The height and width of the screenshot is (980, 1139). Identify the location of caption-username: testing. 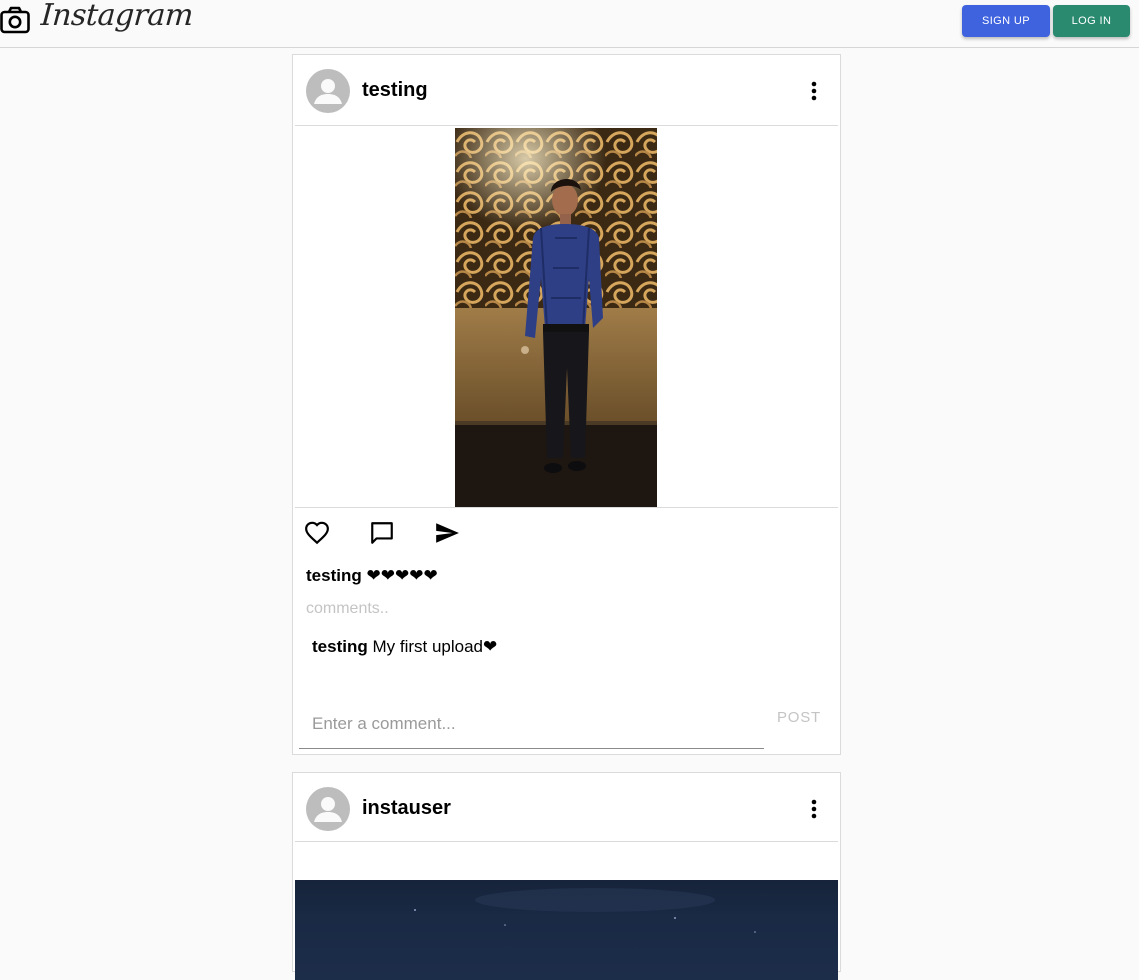
(334, 575).